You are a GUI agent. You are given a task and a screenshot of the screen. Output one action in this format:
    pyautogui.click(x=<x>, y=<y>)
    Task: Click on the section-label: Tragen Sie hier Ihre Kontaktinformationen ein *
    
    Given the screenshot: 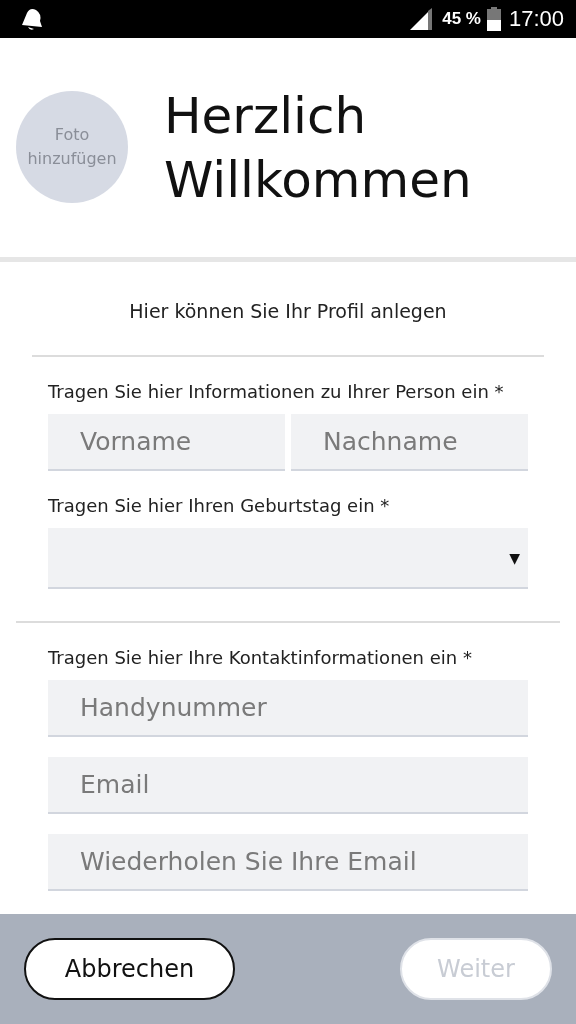 What is the action you would take?
    pyautogui.click(x=260, y=658)
    